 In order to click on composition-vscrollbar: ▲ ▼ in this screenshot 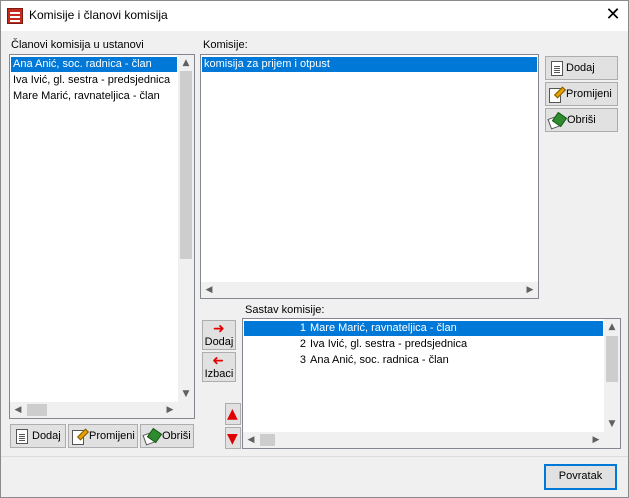, I will do `click(612, 375)`.